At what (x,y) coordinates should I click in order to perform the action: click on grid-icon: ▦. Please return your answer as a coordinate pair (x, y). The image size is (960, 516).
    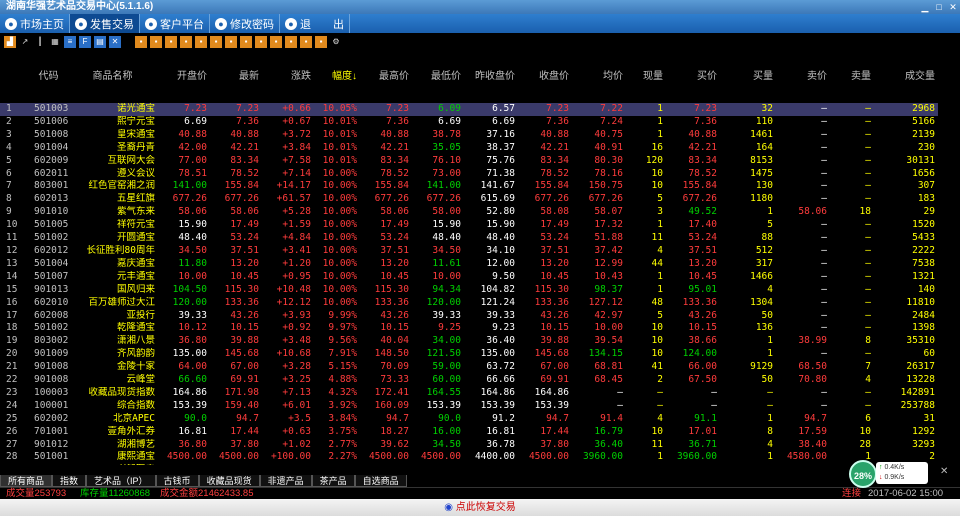
    Looking at the image, I should click on (55, 42).